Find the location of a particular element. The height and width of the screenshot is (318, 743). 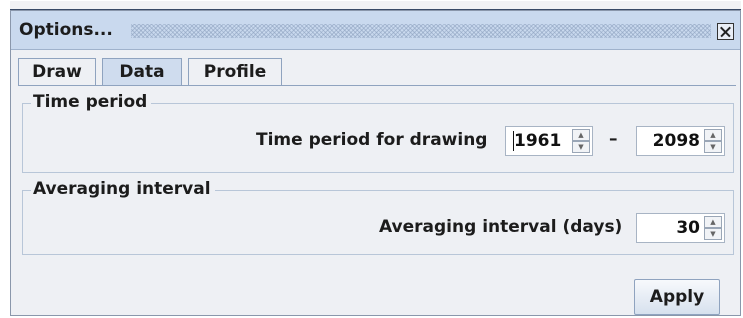

averaging-value: 30 is located at coordinates (688, 228).